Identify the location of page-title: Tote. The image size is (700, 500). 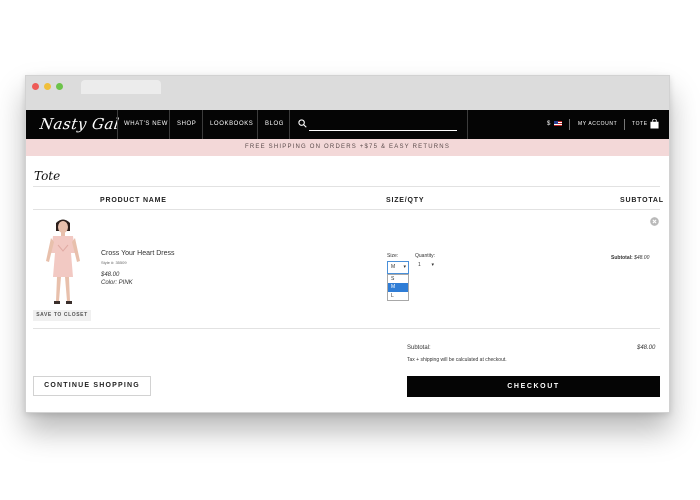
(47, 176).